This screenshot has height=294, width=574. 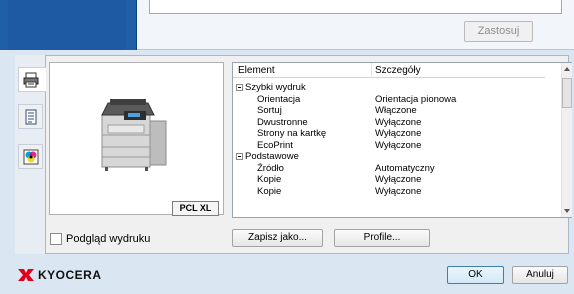 What do you see at coordinates (398, 70) in the screenshot?
I see `column-header-details: Szczegóły` at bounding box center [398, 70].